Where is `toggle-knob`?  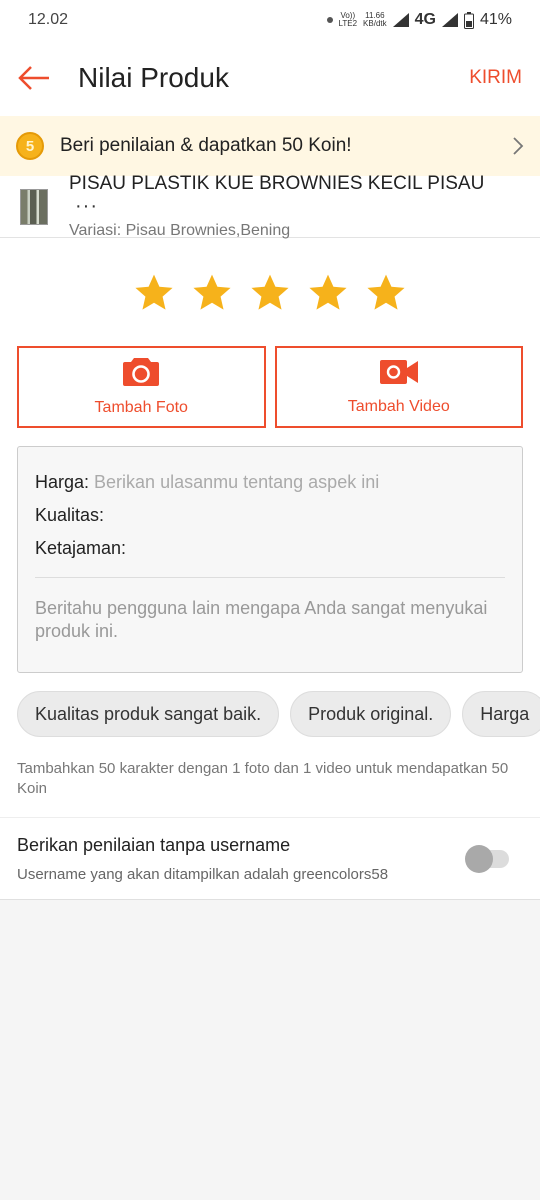 toggle-knob is located at coordinates (479, 859).